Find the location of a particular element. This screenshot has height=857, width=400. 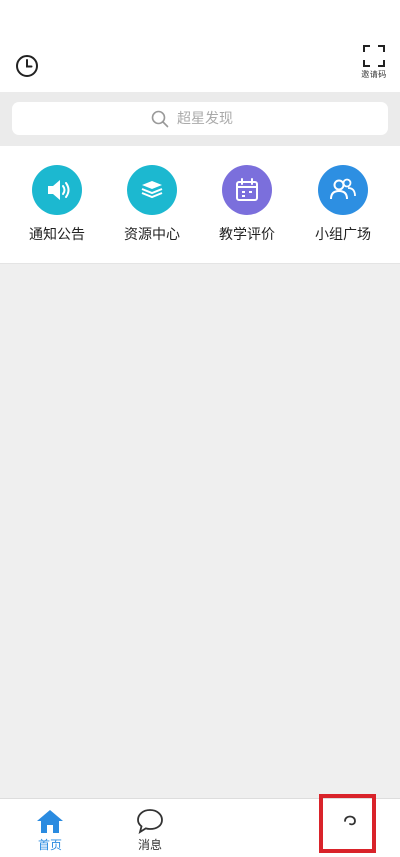

app-evaluation: 教学评价 is located at coordinates (247, 204).